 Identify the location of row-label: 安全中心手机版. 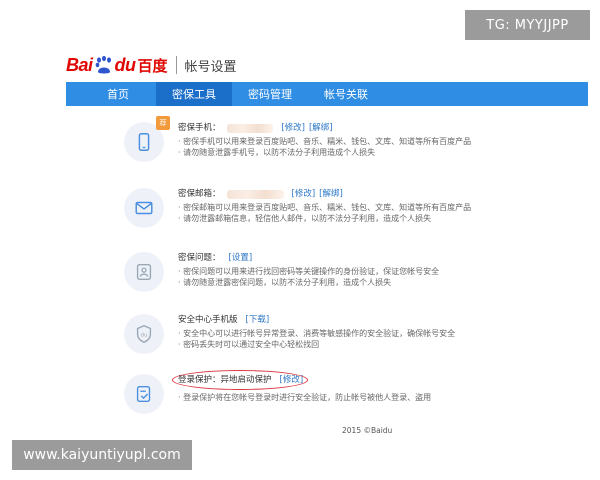
(208, 319).